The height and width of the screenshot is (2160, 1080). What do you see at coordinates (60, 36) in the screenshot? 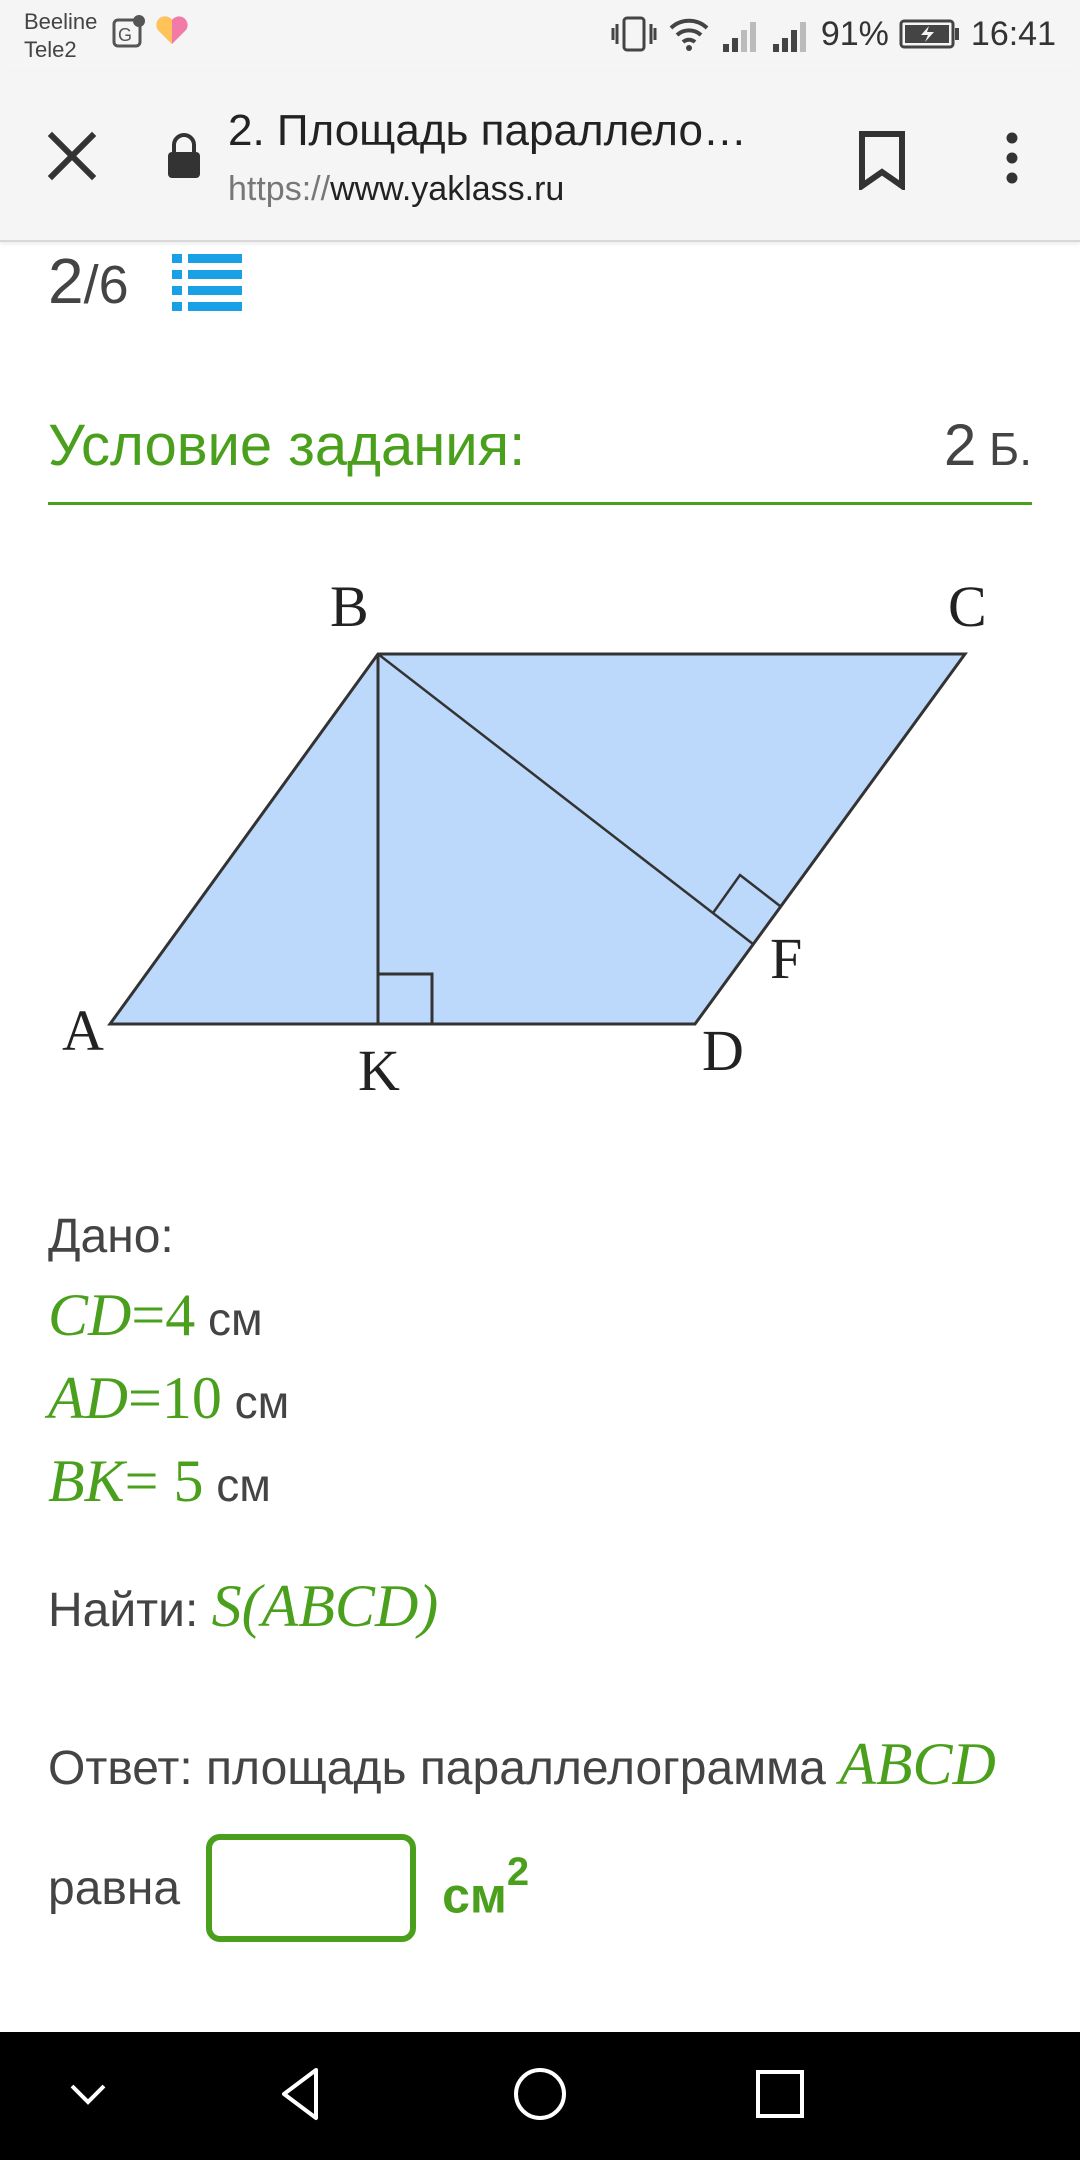
I see `carrier-names: Beeline Tele2` at bounding box center [60, 36].